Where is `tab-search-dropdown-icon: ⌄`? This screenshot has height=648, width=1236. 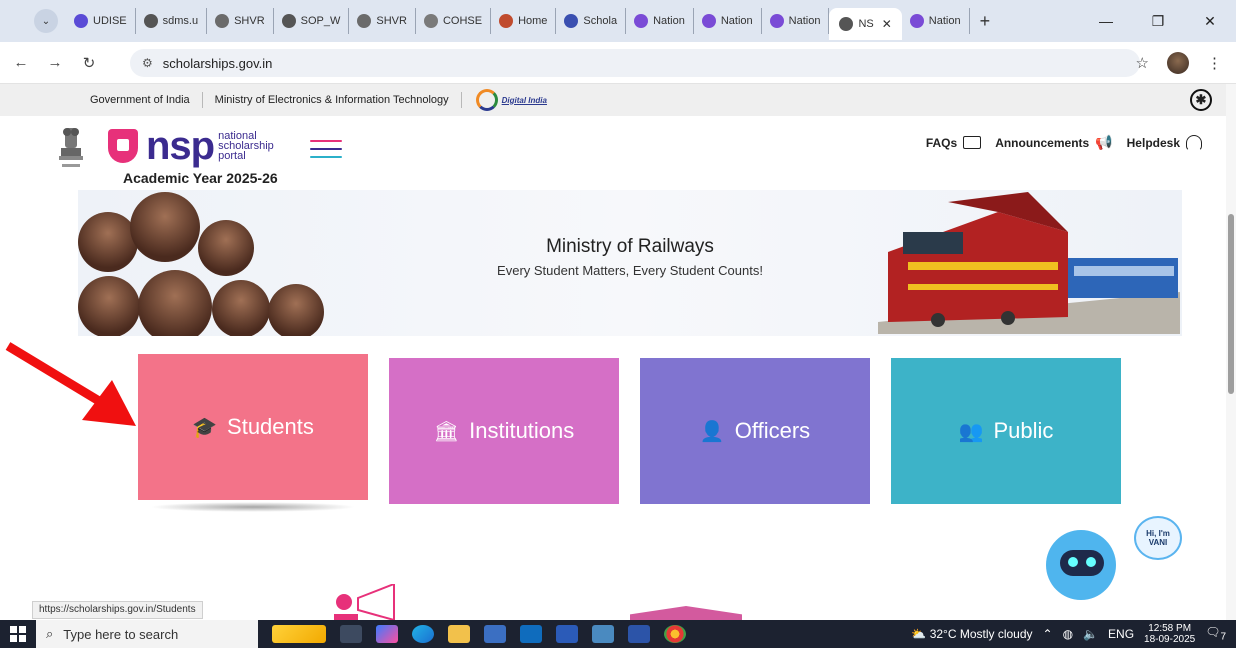 tab-search-dropdown-icon: ⌄ is located at coordinates (46, 21).